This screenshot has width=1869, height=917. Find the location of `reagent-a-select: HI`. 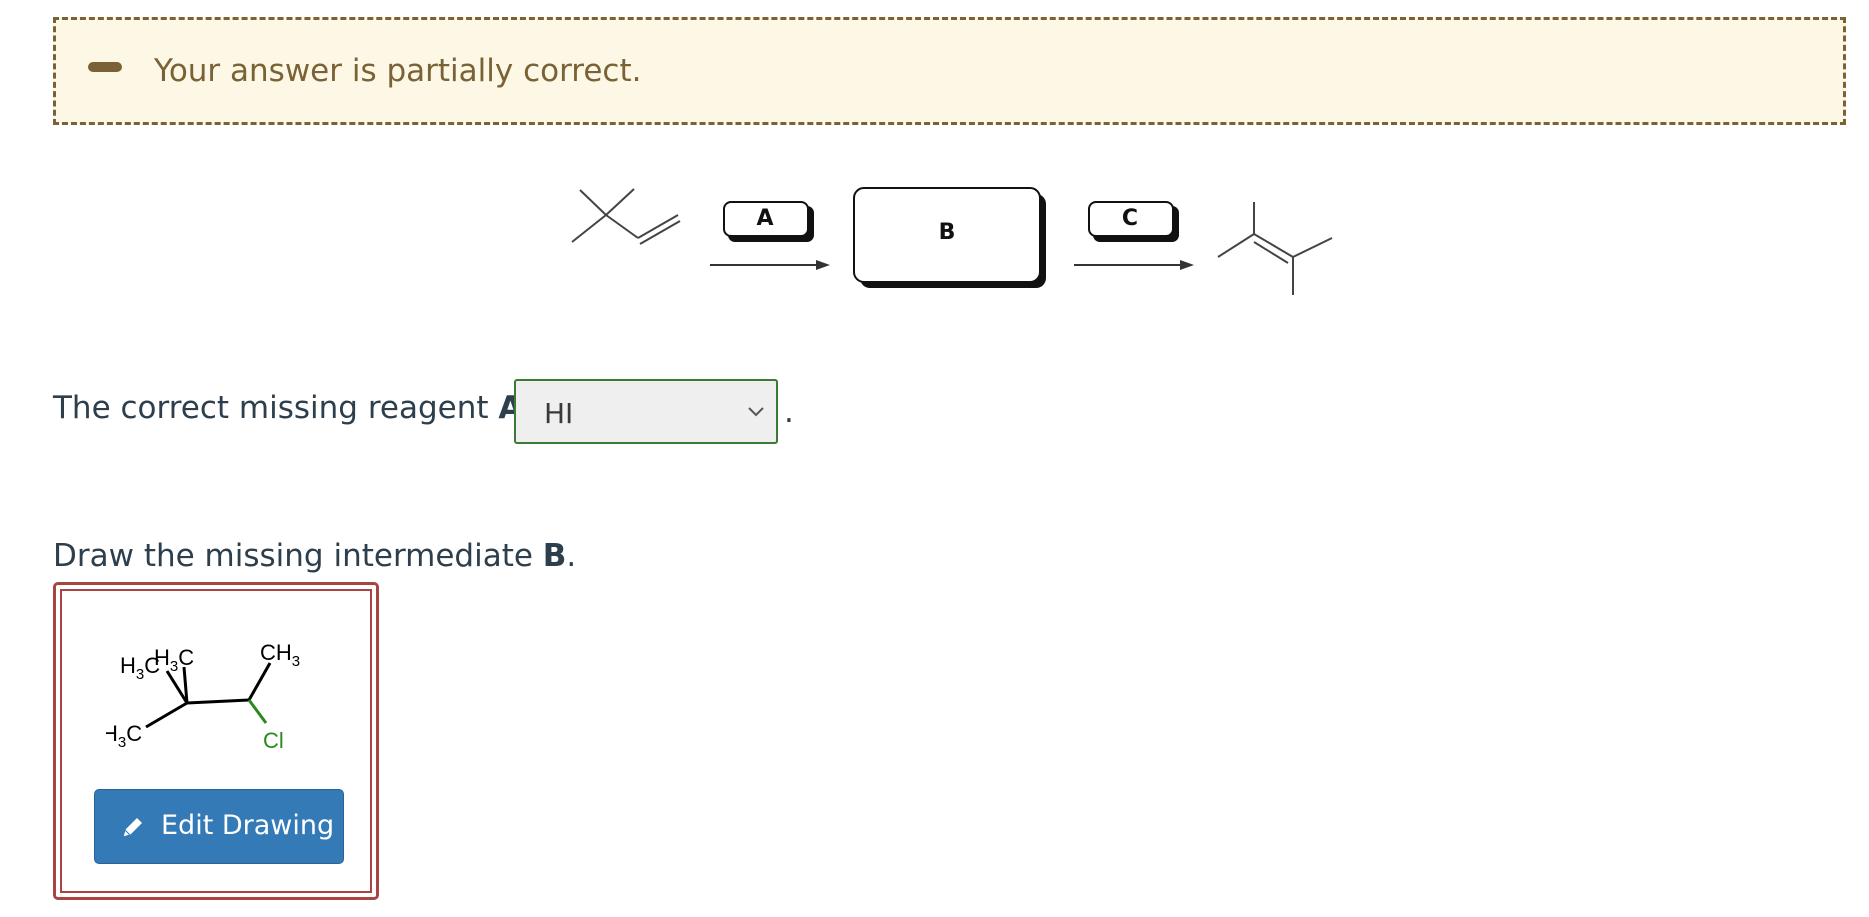

reagent-a-select: HI is located at coordinates (646, 411).